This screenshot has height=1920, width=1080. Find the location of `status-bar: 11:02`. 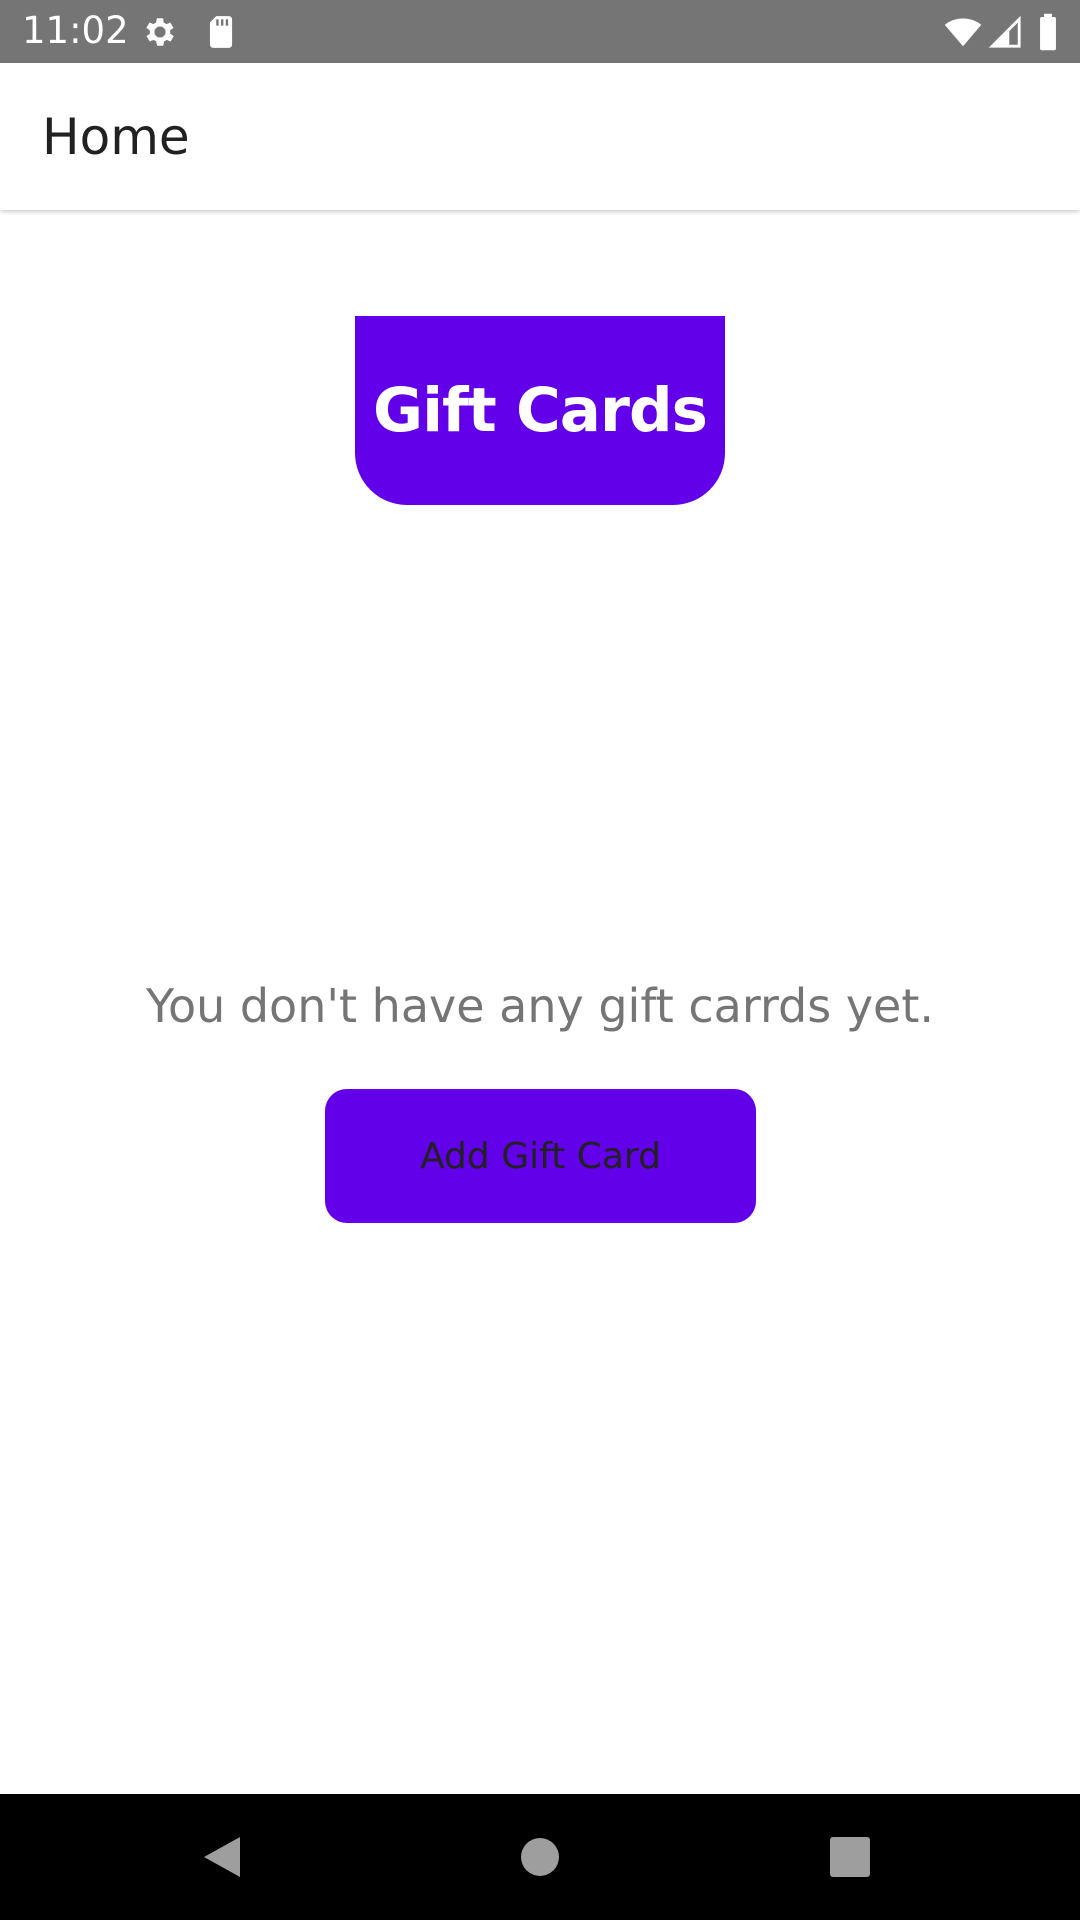

status-bar: 11:02 is located at coordinates (540, 31).